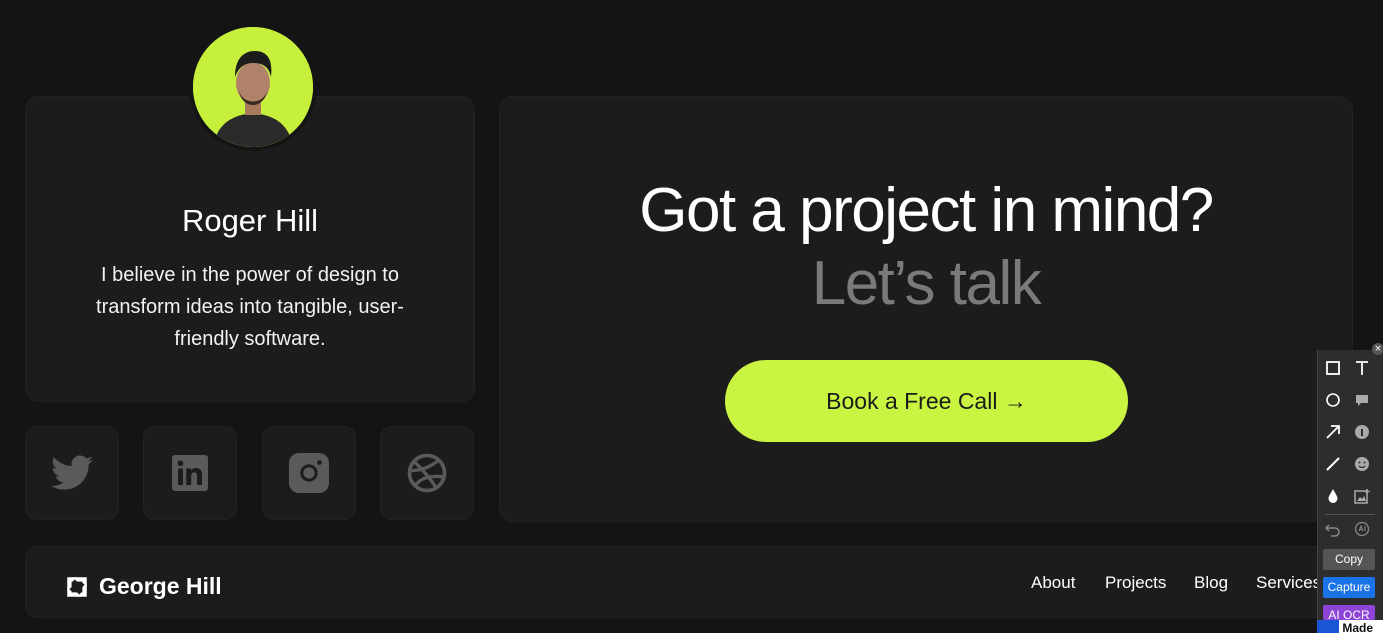  What do you see at coordinates (1362, 464) in the screenshot?
I see `emoji-tool-icon` at bounding box center [1362, 464].